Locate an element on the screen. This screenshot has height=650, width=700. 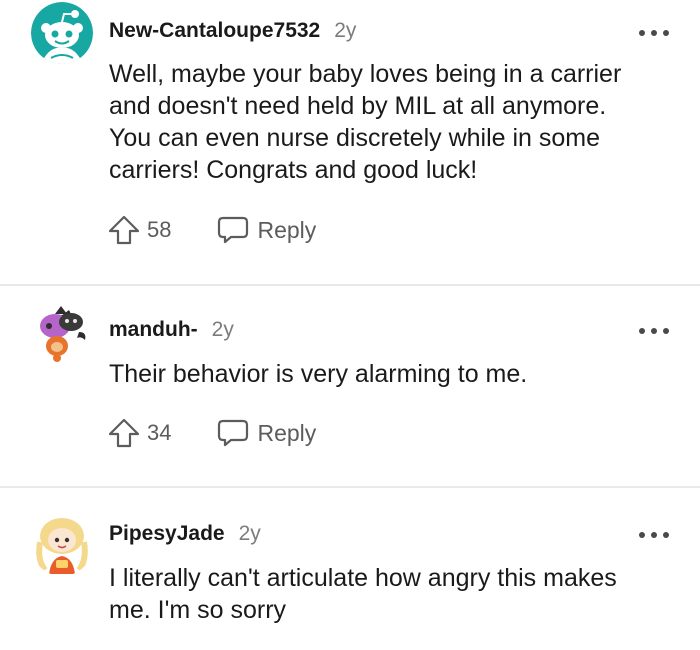
upvote-button: 58 is located at coordinates (139, 230).